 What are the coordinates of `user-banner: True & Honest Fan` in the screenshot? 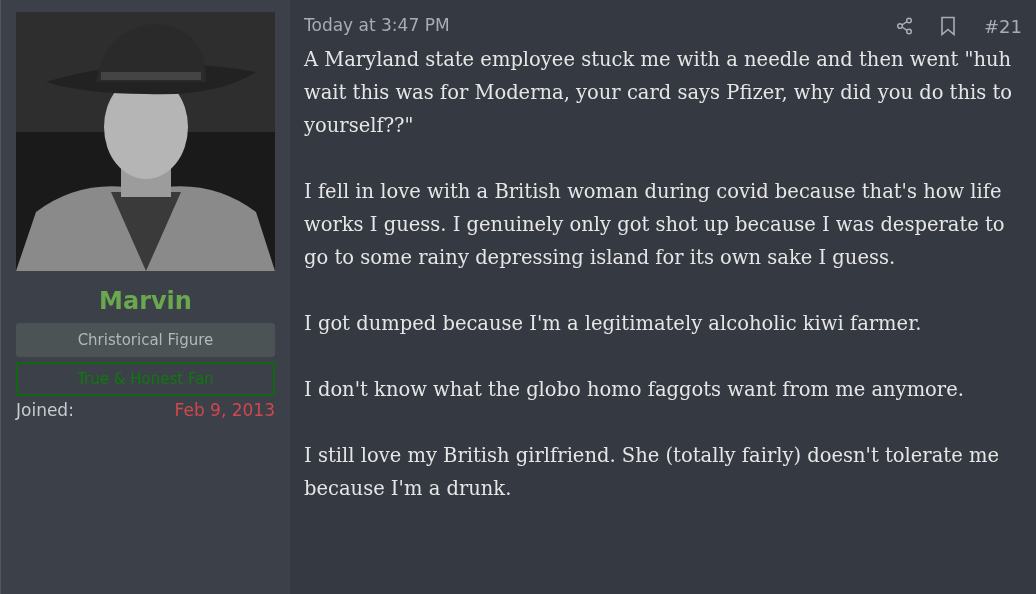 It's located at (145, 379).